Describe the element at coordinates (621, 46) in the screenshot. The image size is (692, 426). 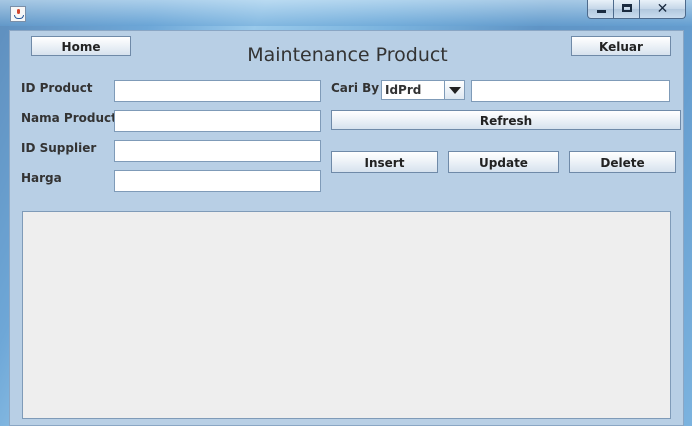
I see `keluar-button: Keluar` at that location.